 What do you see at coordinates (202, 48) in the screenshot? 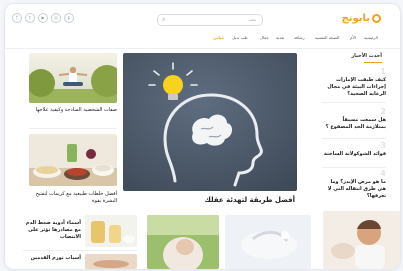
I see `nav-divider` at bounding box center [202, 48].